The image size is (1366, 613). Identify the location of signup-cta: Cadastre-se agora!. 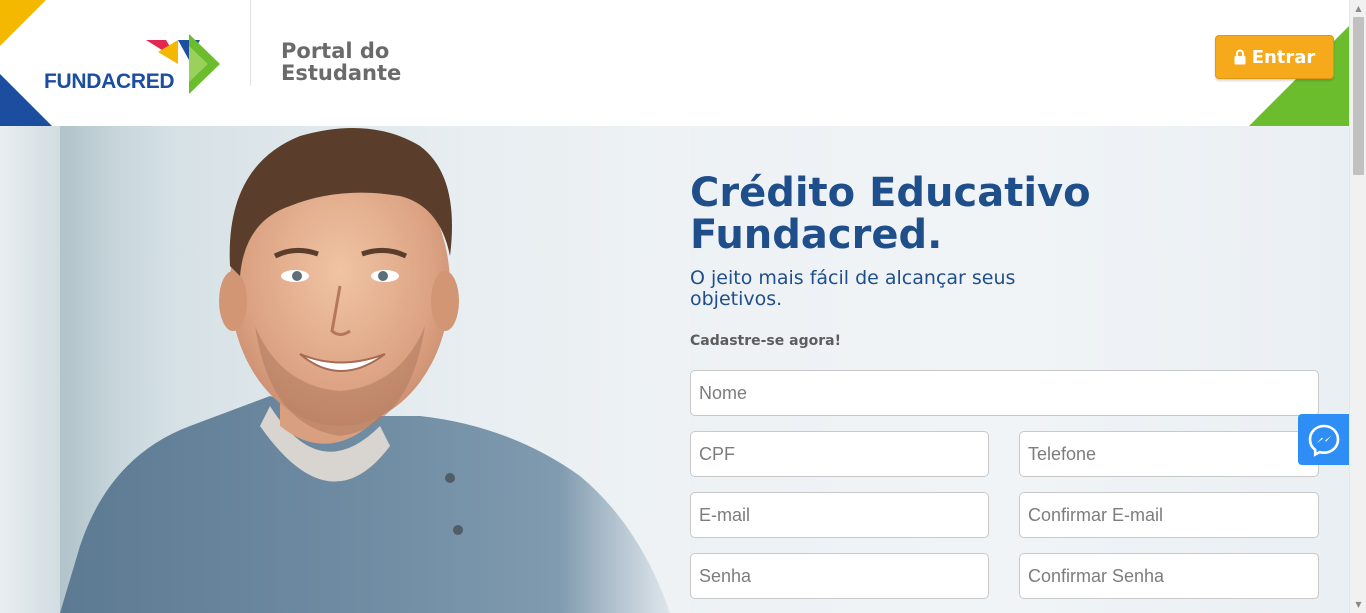
(765, 341).